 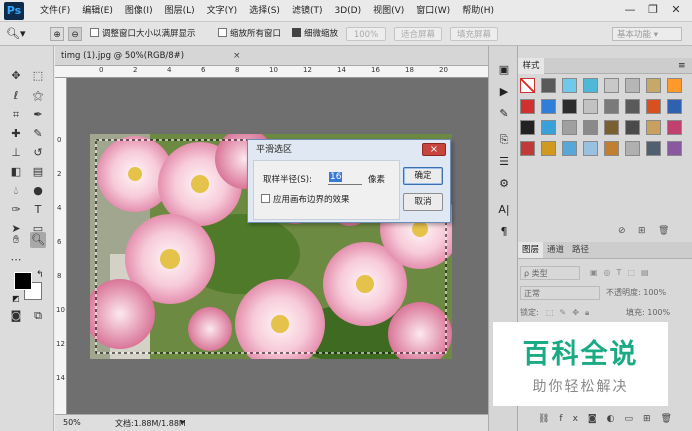 What do you see at coordinates (16, 191) in the screenshot?
I see `blur-tool-icon: 💧︎` at bounding box center [16, 191].